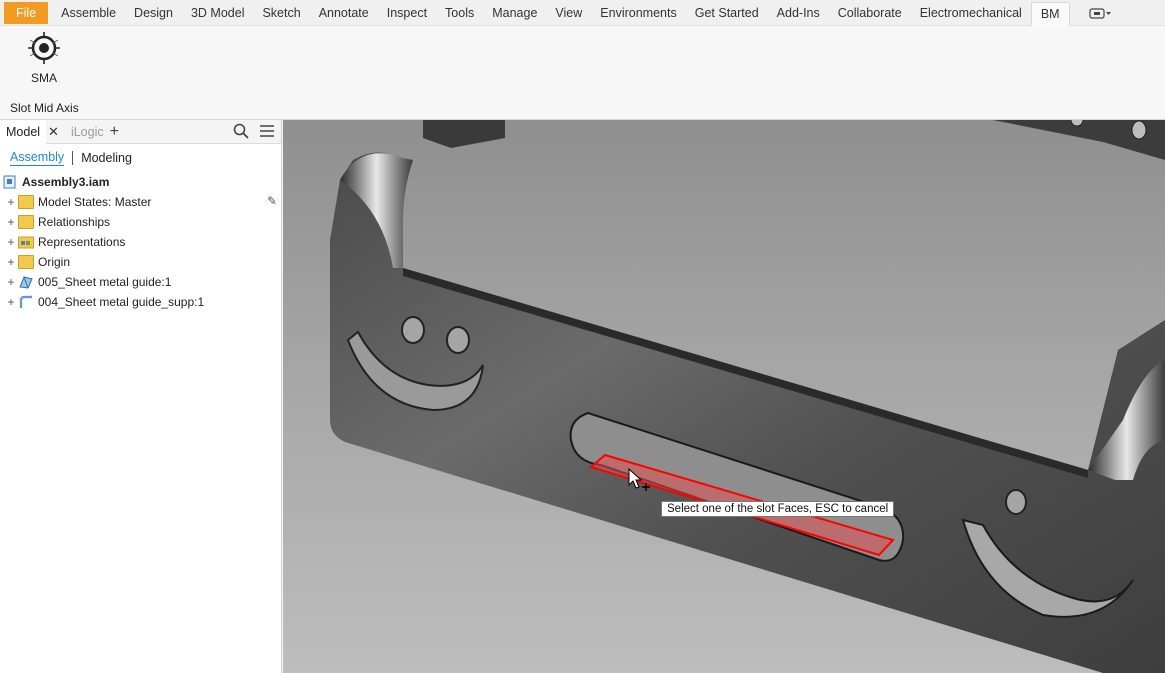  Describe the element at coordinates (407, 13) in the screenshot. I see `tab-inspect: Inspect` at that location.